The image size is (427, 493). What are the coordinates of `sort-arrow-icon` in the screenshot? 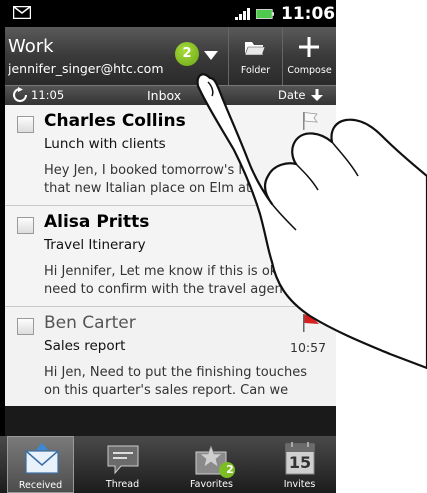 It's located at (317, 95).